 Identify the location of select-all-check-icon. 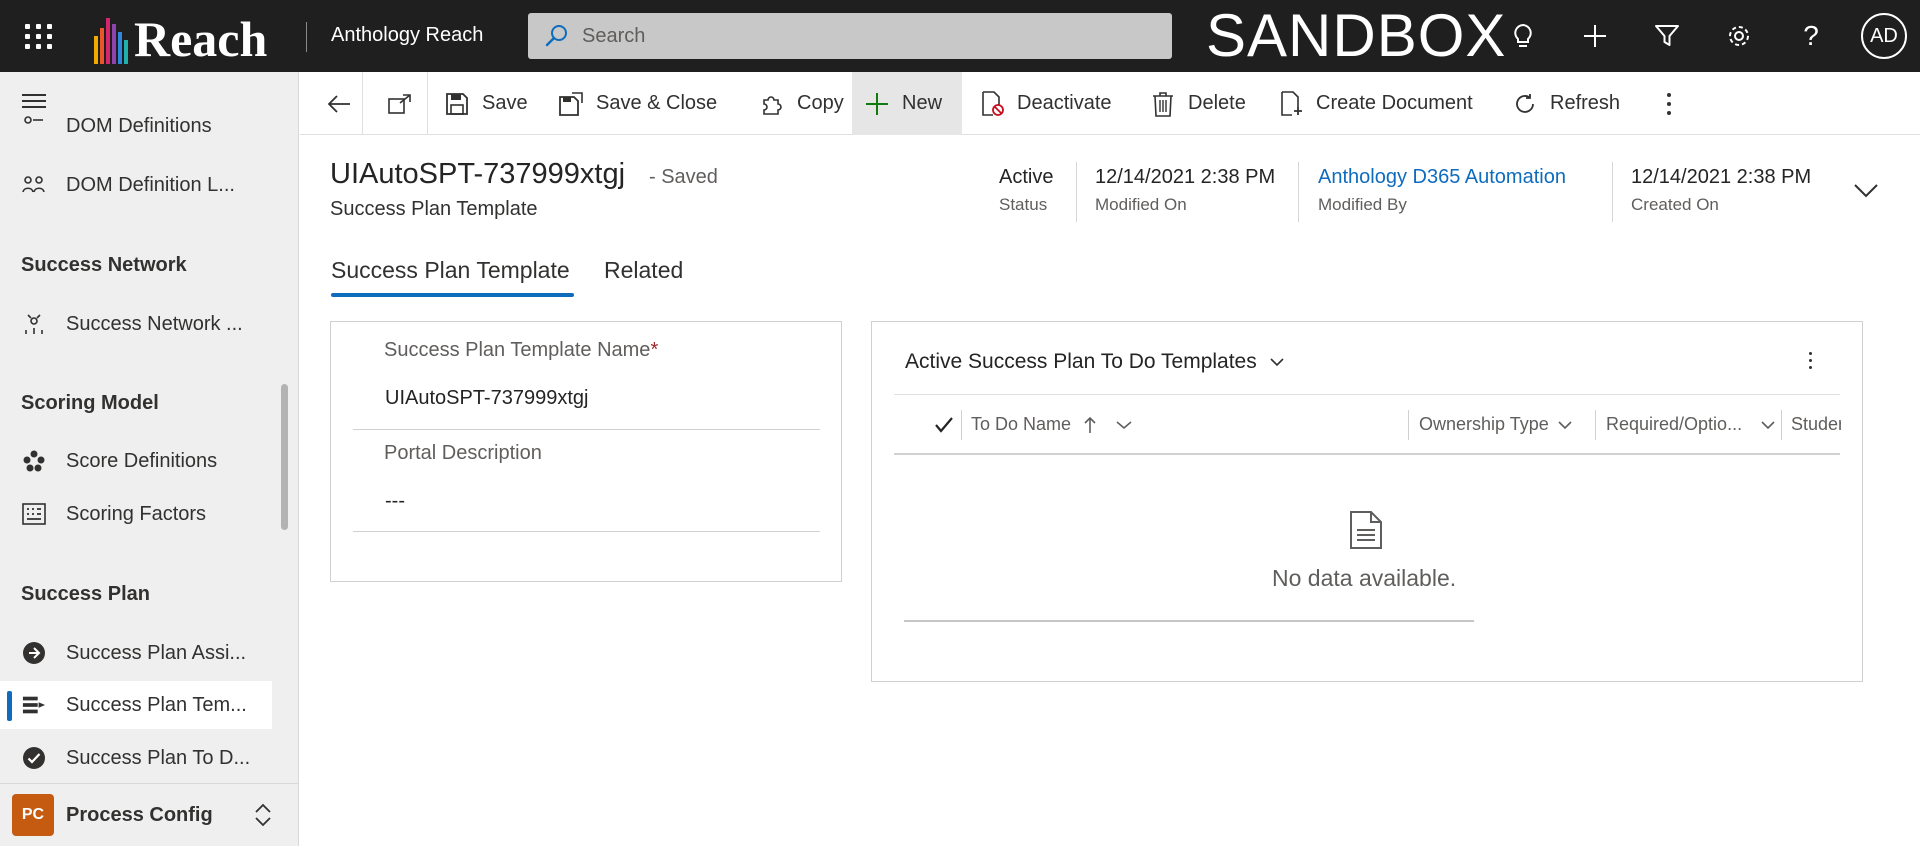
(944, 425).